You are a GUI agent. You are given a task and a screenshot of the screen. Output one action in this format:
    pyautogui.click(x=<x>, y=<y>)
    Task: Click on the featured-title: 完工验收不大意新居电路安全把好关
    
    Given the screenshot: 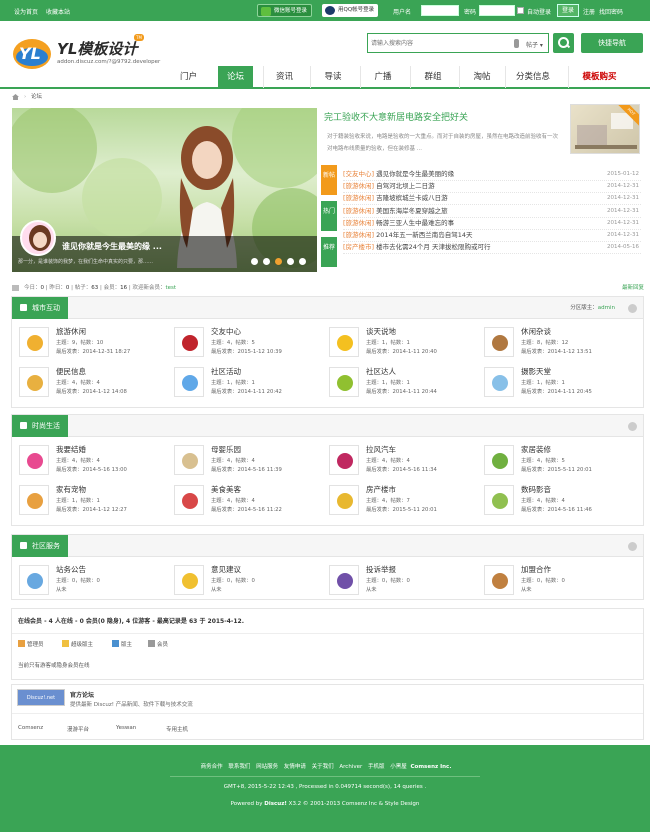 What is the action you would take?
    pyautogui.click(x=396, y=116)
    